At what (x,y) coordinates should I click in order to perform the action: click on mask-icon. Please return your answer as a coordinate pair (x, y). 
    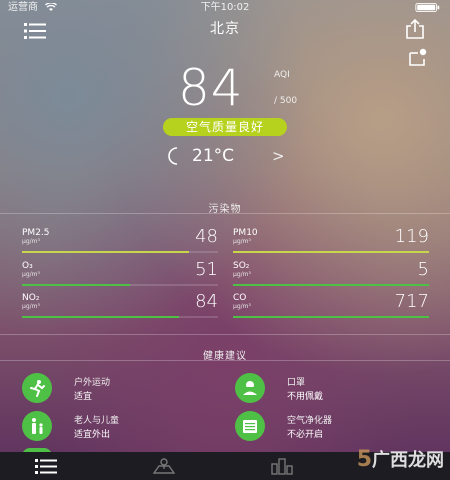
    Looking at the image, I should click on (250, 388).